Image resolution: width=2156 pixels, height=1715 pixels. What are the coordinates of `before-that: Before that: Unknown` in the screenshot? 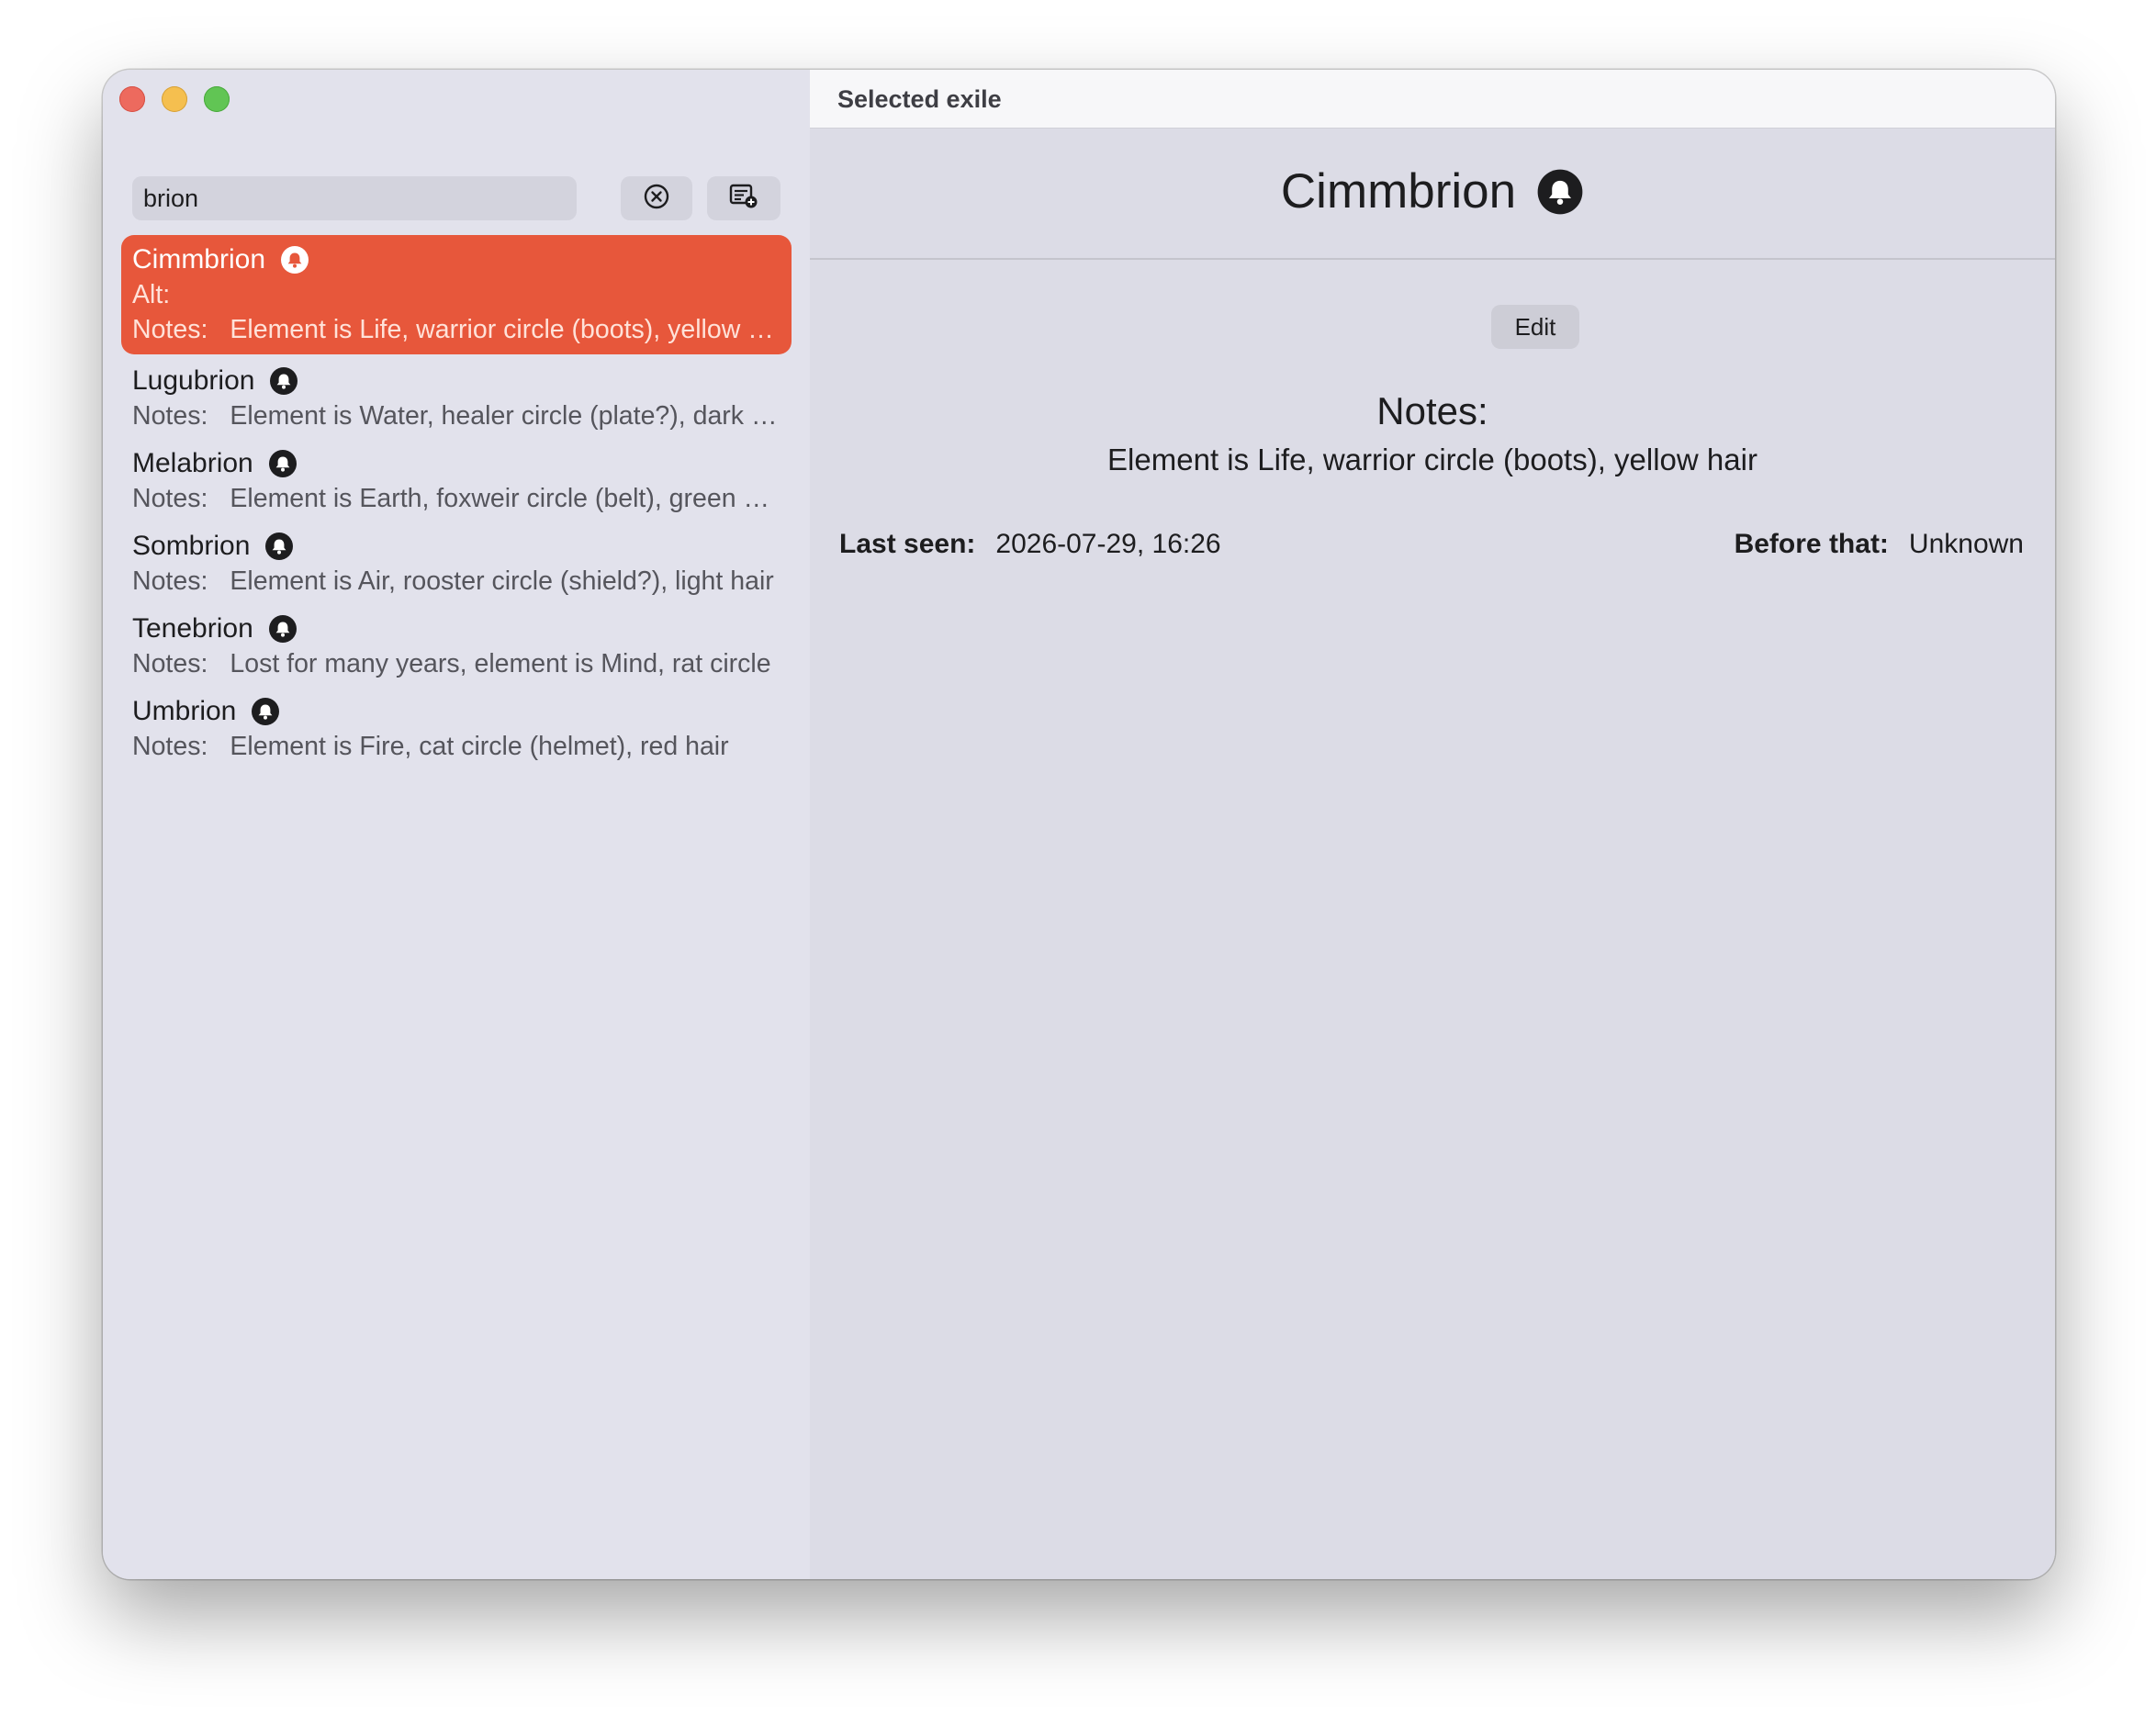 It's located at (1880, 544).